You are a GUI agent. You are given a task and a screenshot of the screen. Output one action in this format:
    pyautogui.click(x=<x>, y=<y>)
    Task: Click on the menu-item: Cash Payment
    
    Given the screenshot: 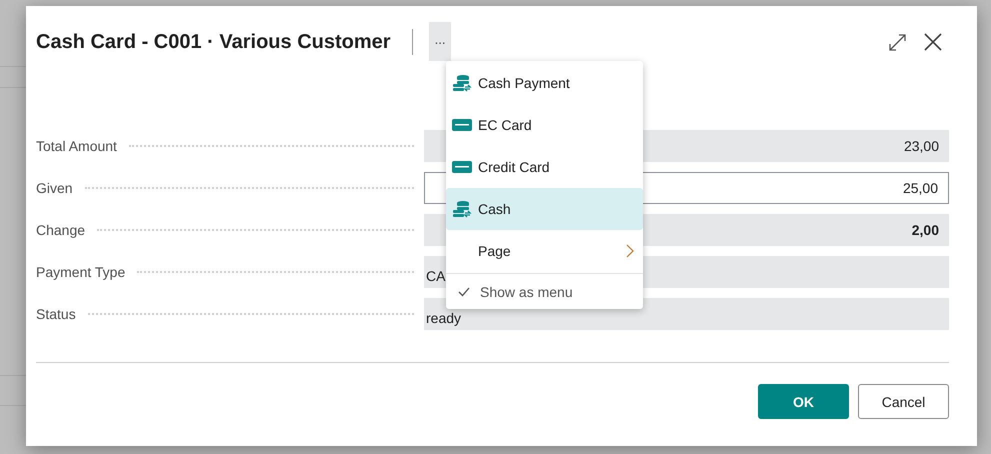 What is the action you would take?
    pyautogui.click(x=544, y=83)
    